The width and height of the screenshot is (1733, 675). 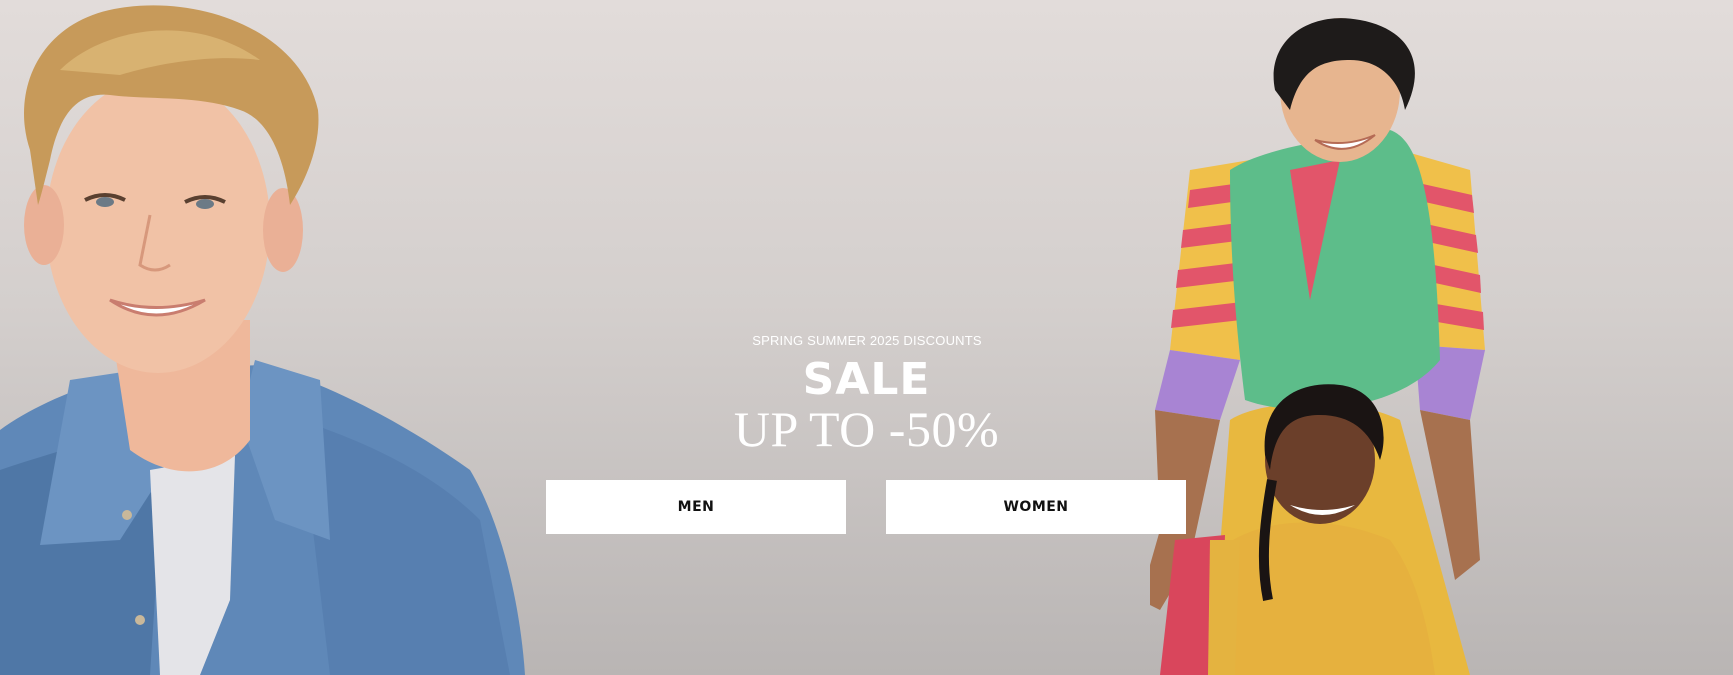 I want to click on cta-buttons: MEN WOMEN, so click(x=866, y=507).